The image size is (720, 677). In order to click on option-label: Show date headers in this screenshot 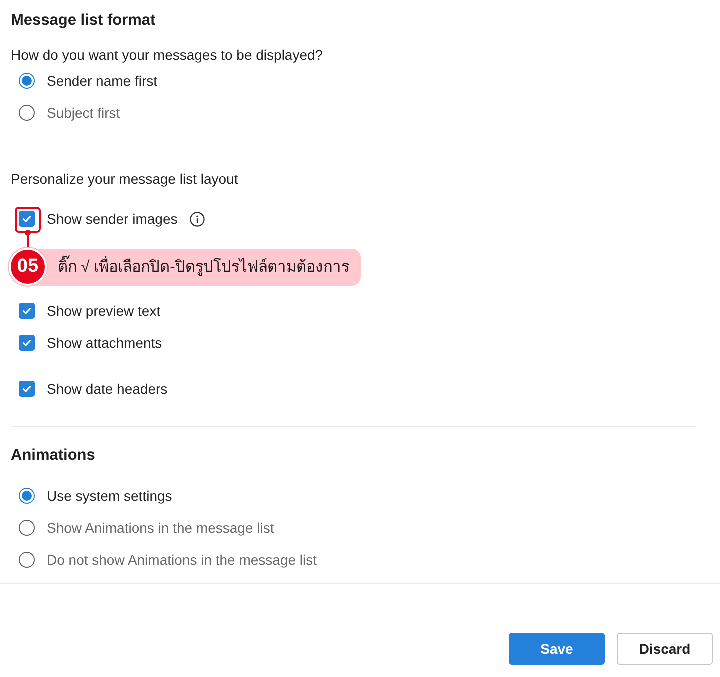, I will do `click(107, 389)`.